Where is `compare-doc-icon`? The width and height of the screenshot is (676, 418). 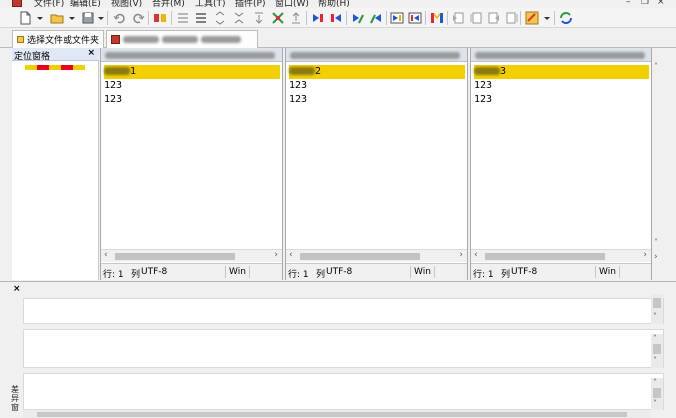
compare-doc-icon is located at coordinates (115, 39).